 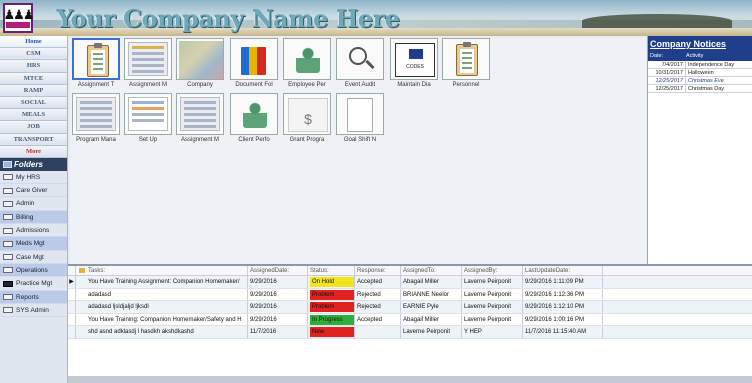 I want to click on dollar-icon: $, so click(x=307, y=114).